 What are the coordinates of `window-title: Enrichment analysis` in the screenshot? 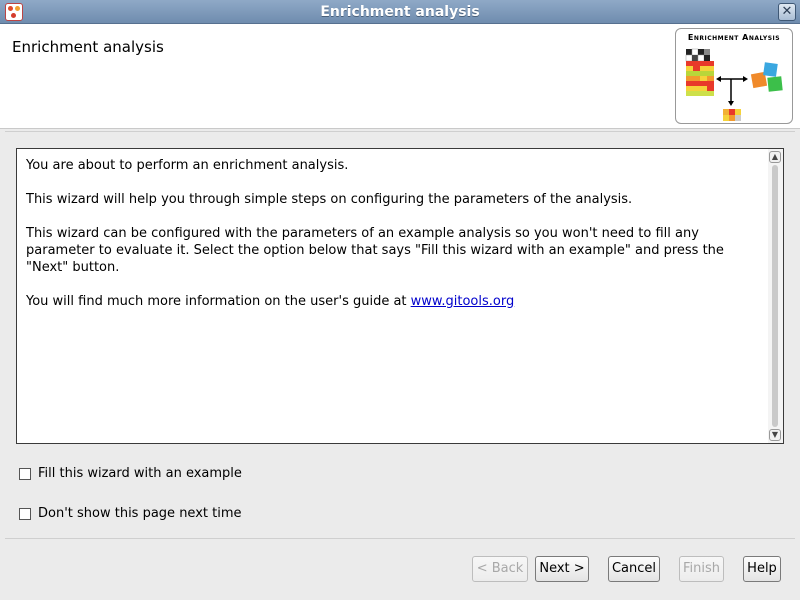 It's located at (400, 12).